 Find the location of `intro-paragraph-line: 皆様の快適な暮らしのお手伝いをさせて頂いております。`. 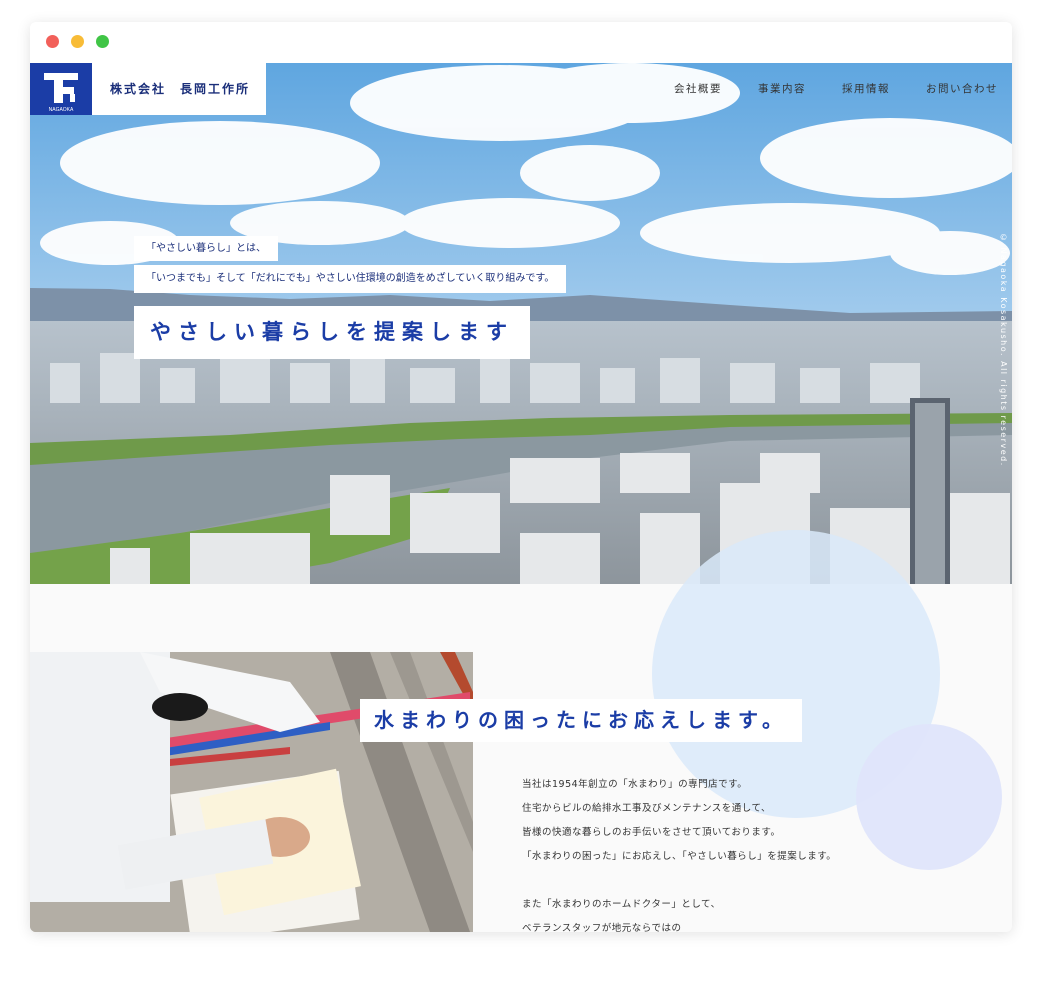

intro-paragraph-line: 皆様の快適な暮らしのお手伝いをさせて頂いております。 is located at coordinates (651, 832).